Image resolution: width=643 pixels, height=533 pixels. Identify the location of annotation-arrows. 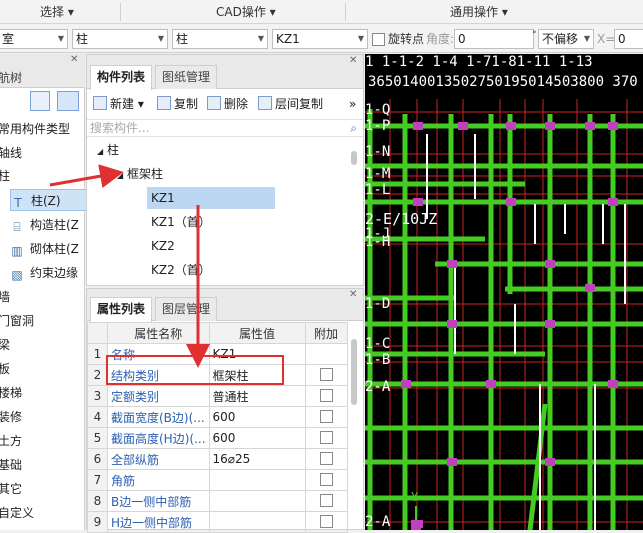
(129, 266).